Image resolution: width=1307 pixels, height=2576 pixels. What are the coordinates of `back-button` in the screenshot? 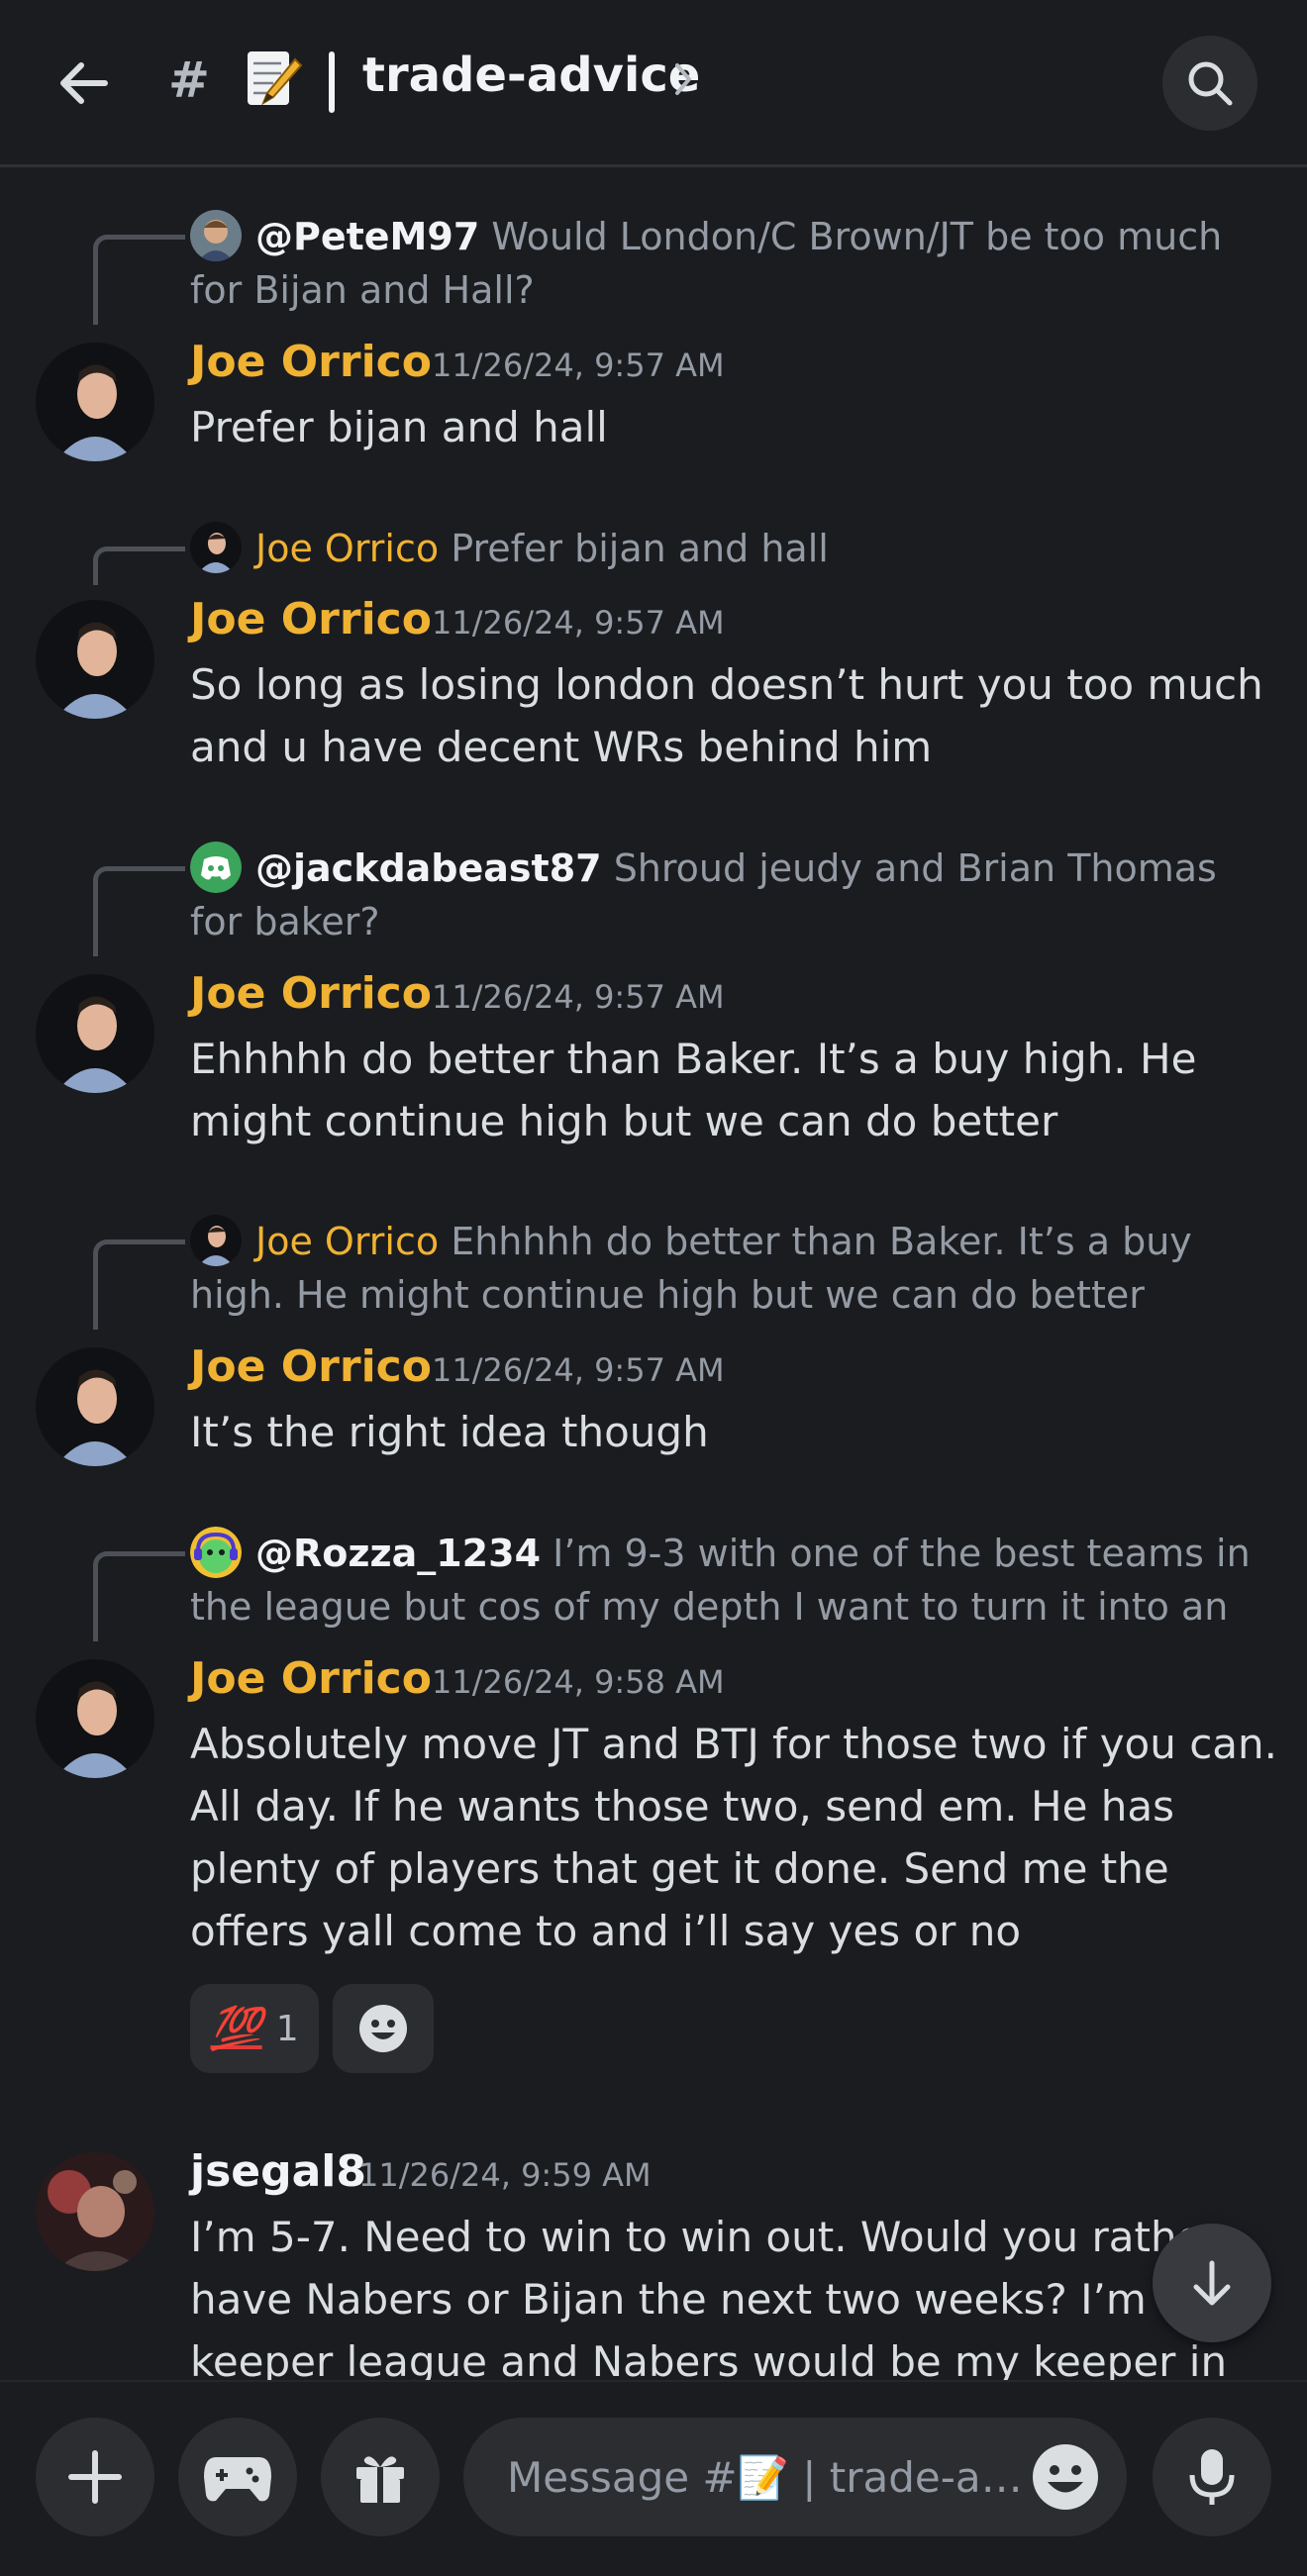 It's located at (83, 83).